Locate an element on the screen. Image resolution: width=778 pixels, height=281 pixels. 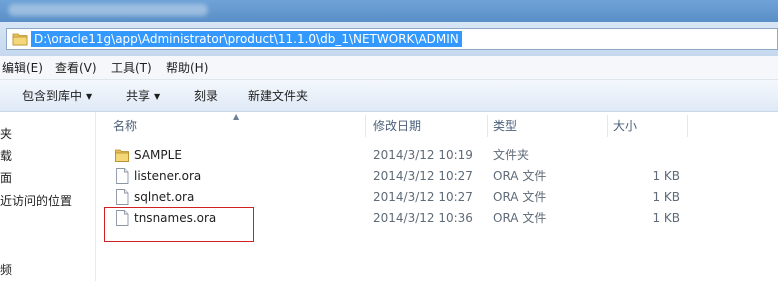
new-folder-button: 新建文件夹 is located at coordinates (278, 96).